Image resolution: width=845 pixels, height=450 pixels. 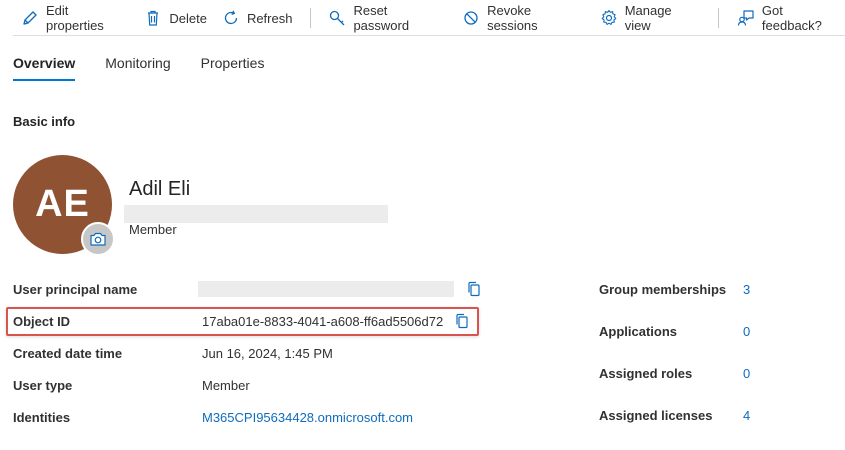 What do you see at coordinates (153, 18) in the screenshot?
I see `trash-icon` at bounding box center [153, 18].